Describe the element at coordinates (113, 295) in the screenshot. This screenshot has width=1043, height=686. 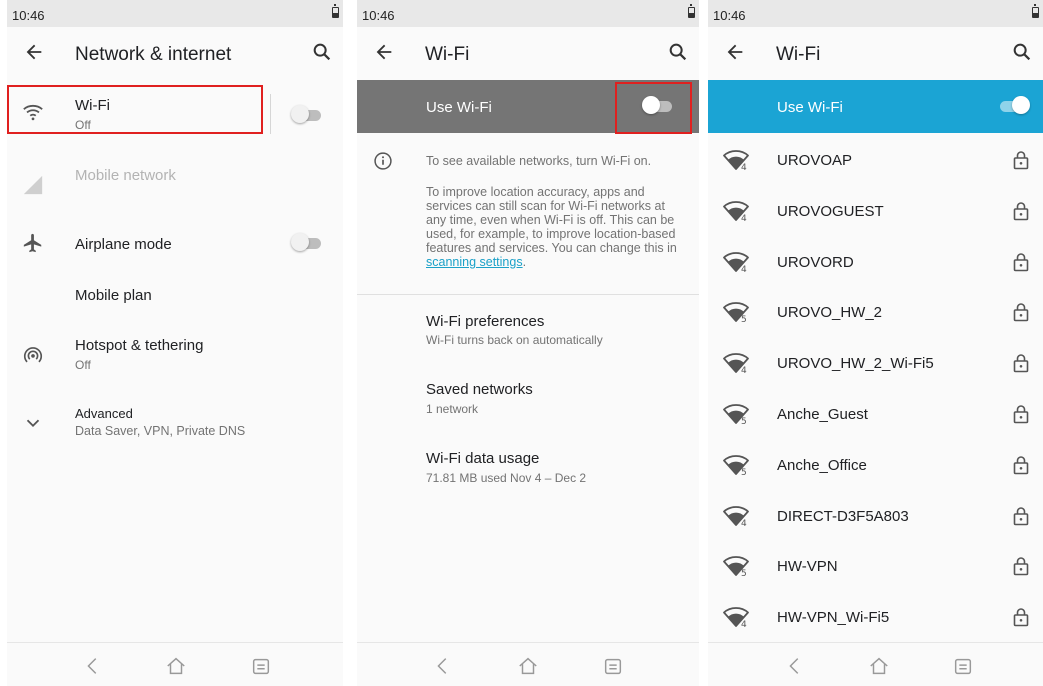
I see `mobile-plan-label: Mobile plan` at that location.